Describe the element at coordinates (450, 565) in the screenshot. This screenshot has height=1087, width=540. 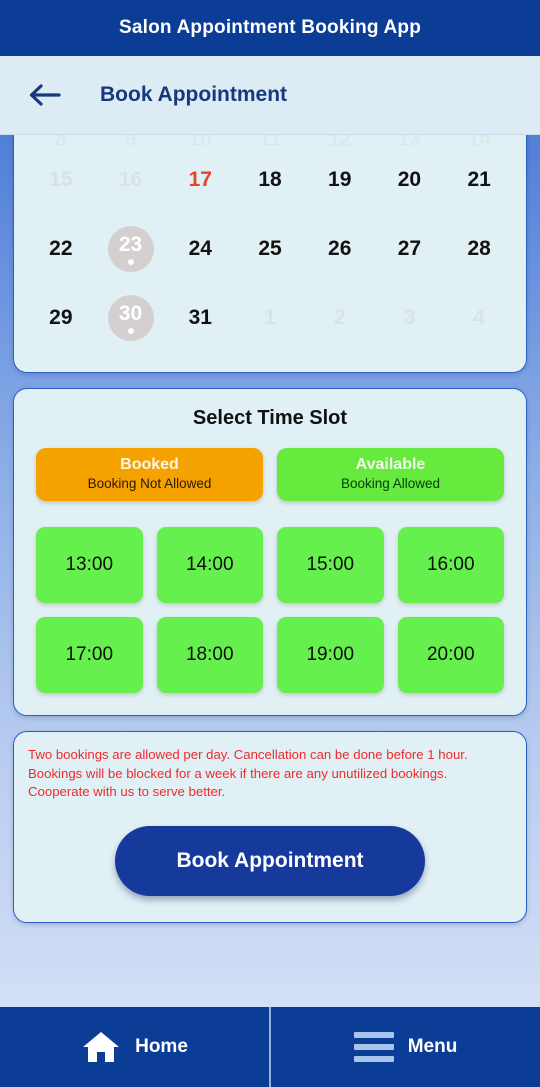
I see `time-slot-button: 16:00` at that location.